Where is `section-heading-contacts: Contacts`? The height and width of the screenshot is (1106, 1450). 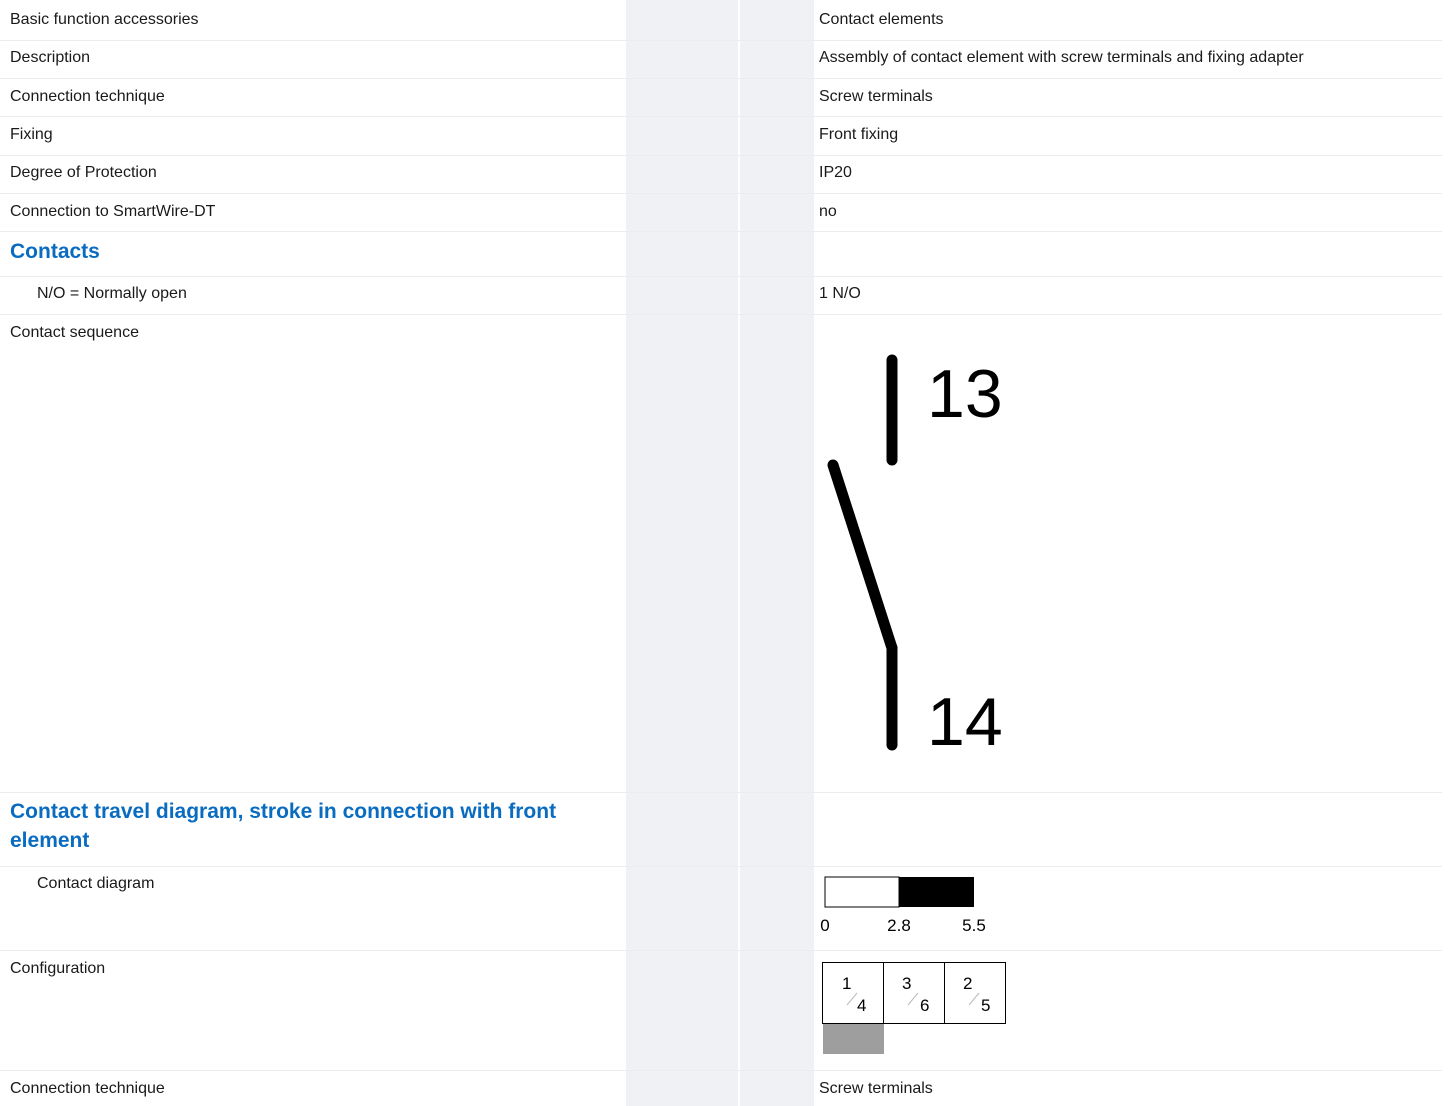 section-heading-contacts: Contacts is located at coordinates (55, 251).